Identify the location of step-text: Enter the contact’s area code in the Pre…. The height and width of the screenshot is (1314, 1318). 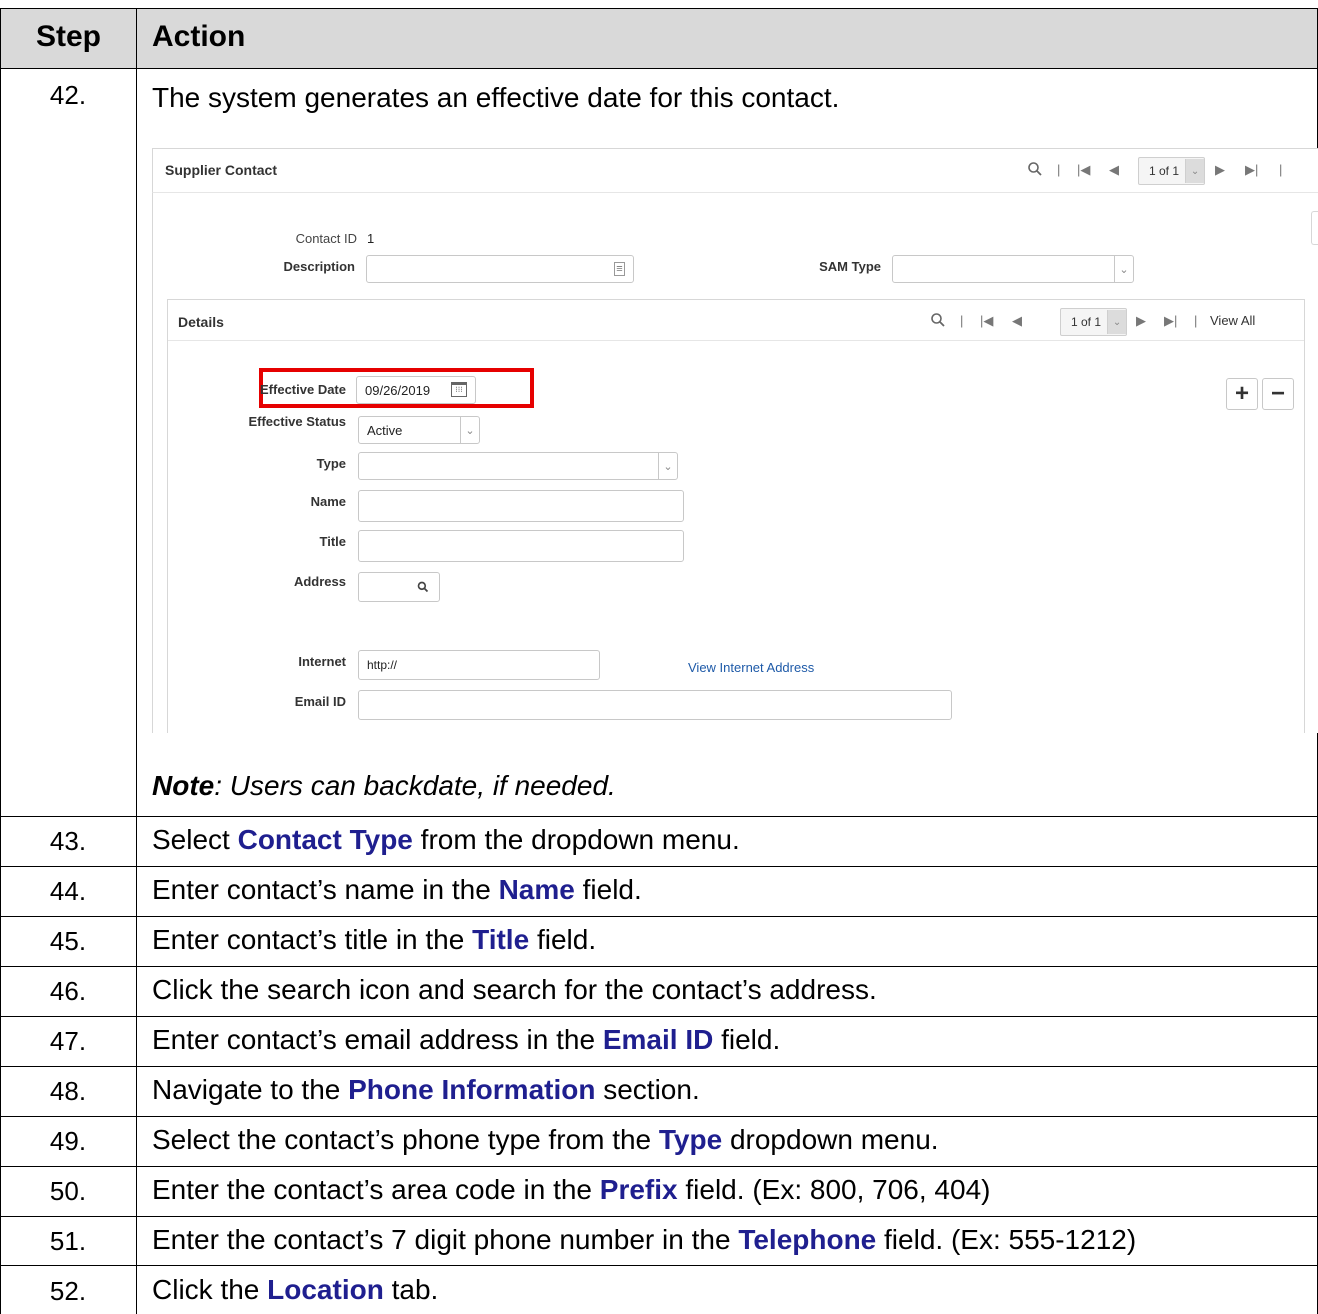
(571, 1189).